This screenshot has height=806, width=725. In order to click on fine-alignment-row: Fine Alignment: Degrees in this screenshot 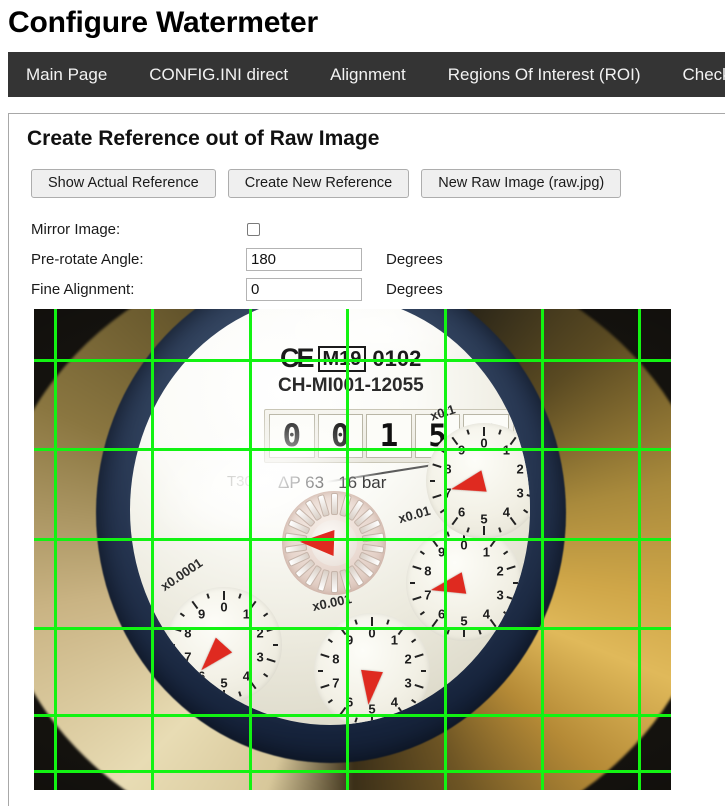, I will do `click(361, 289)`.